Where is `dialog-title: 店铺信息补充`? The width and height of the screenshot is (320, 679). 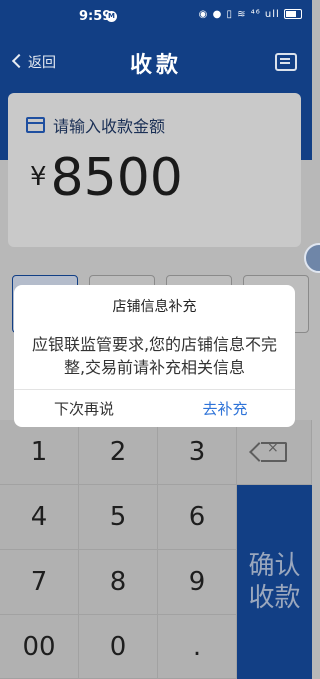
dialog-title: 店铺信息补充 is located at coordinates (154, 307).